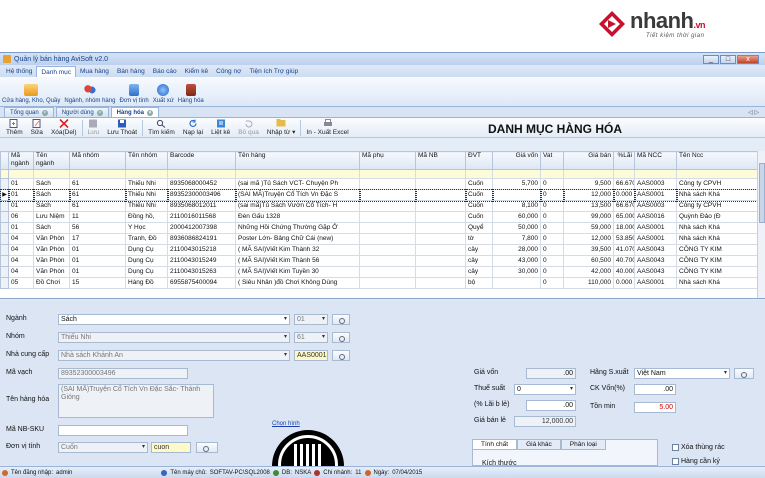 The width and height of the screenshot is (765, 478). I want to click on choose-image-link: Chọn hình, so click(286, 424).